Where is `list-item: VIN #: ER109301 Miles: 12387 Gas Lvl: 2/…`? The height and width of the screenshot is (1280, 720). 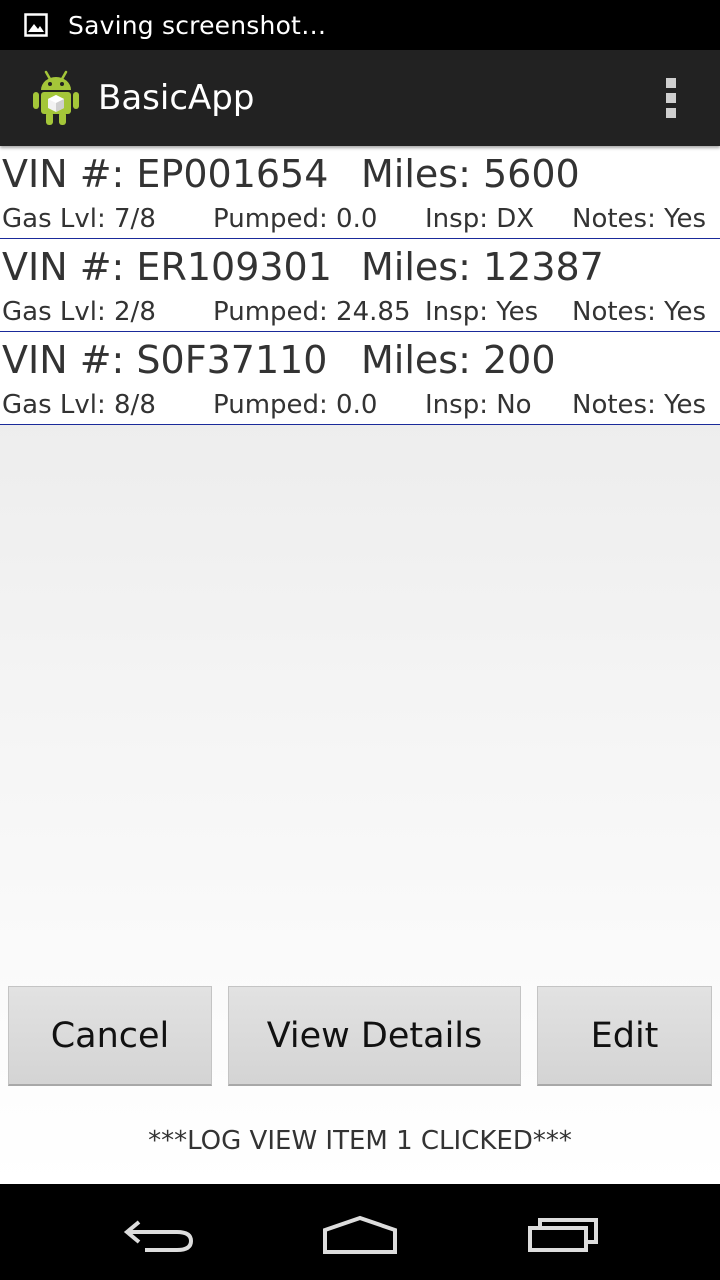
list-item: VIN #: ER109301 Miles: 12387 Gas Lvl: 2/… is located at coordinates (360, 285).